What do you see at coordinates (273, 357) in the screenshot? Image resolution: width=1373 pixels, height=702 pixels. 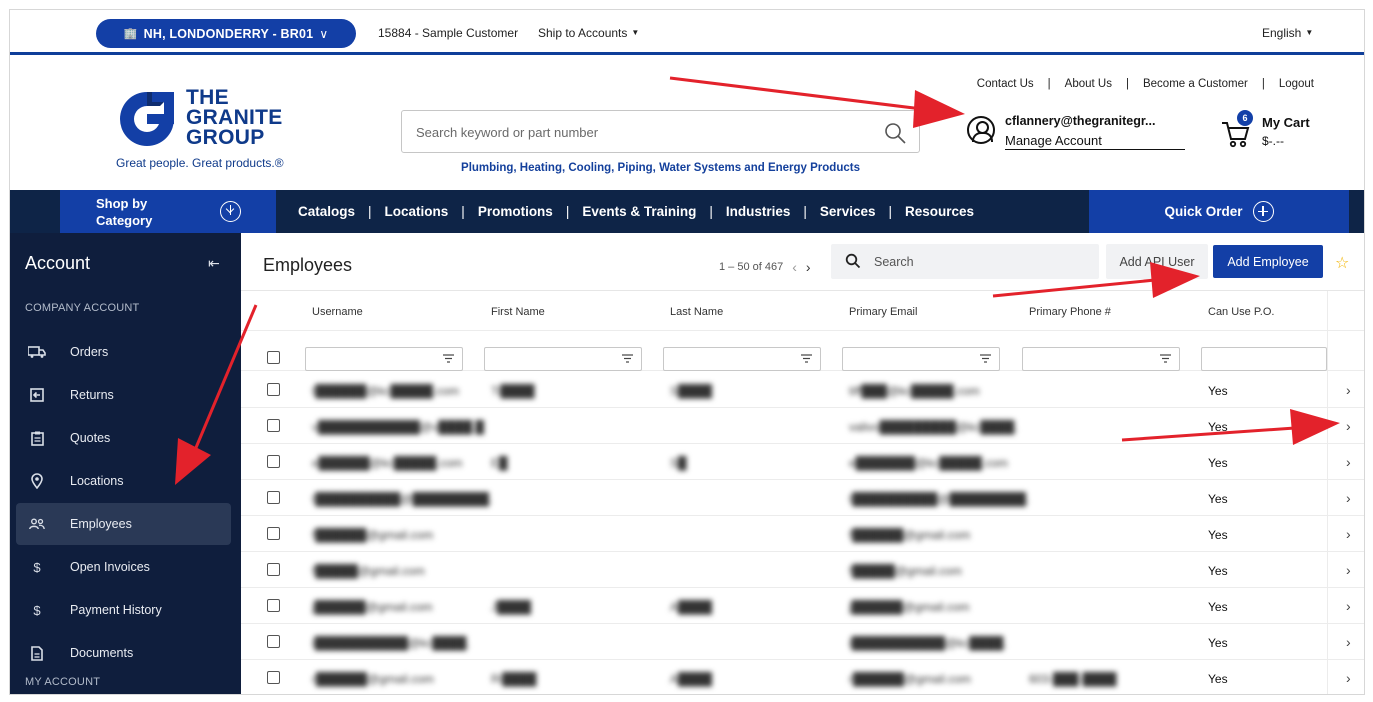 I see `select-all-checkbox` at bounding box center [273, 357].